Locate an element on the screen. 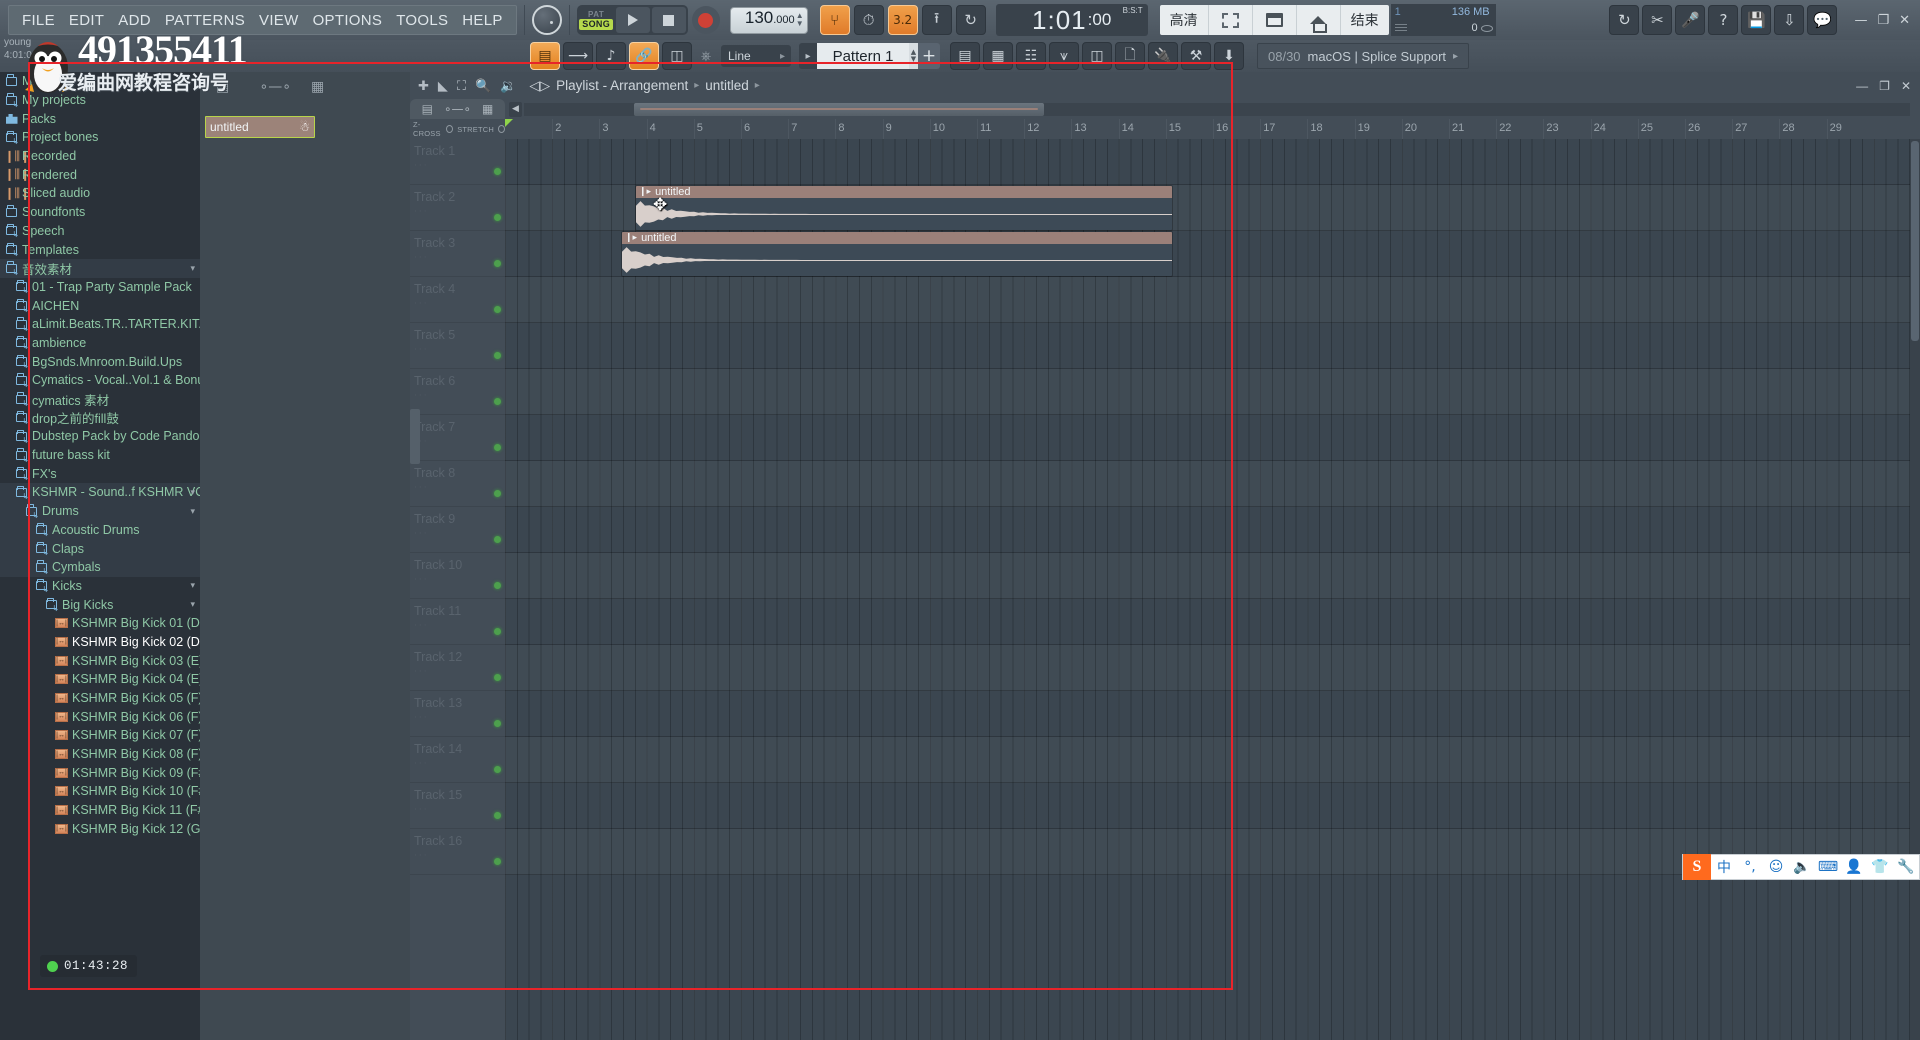 This screenshot has width=1920, height=1040. track-header: Track 14 ··· is located at coordinates (457, 760).